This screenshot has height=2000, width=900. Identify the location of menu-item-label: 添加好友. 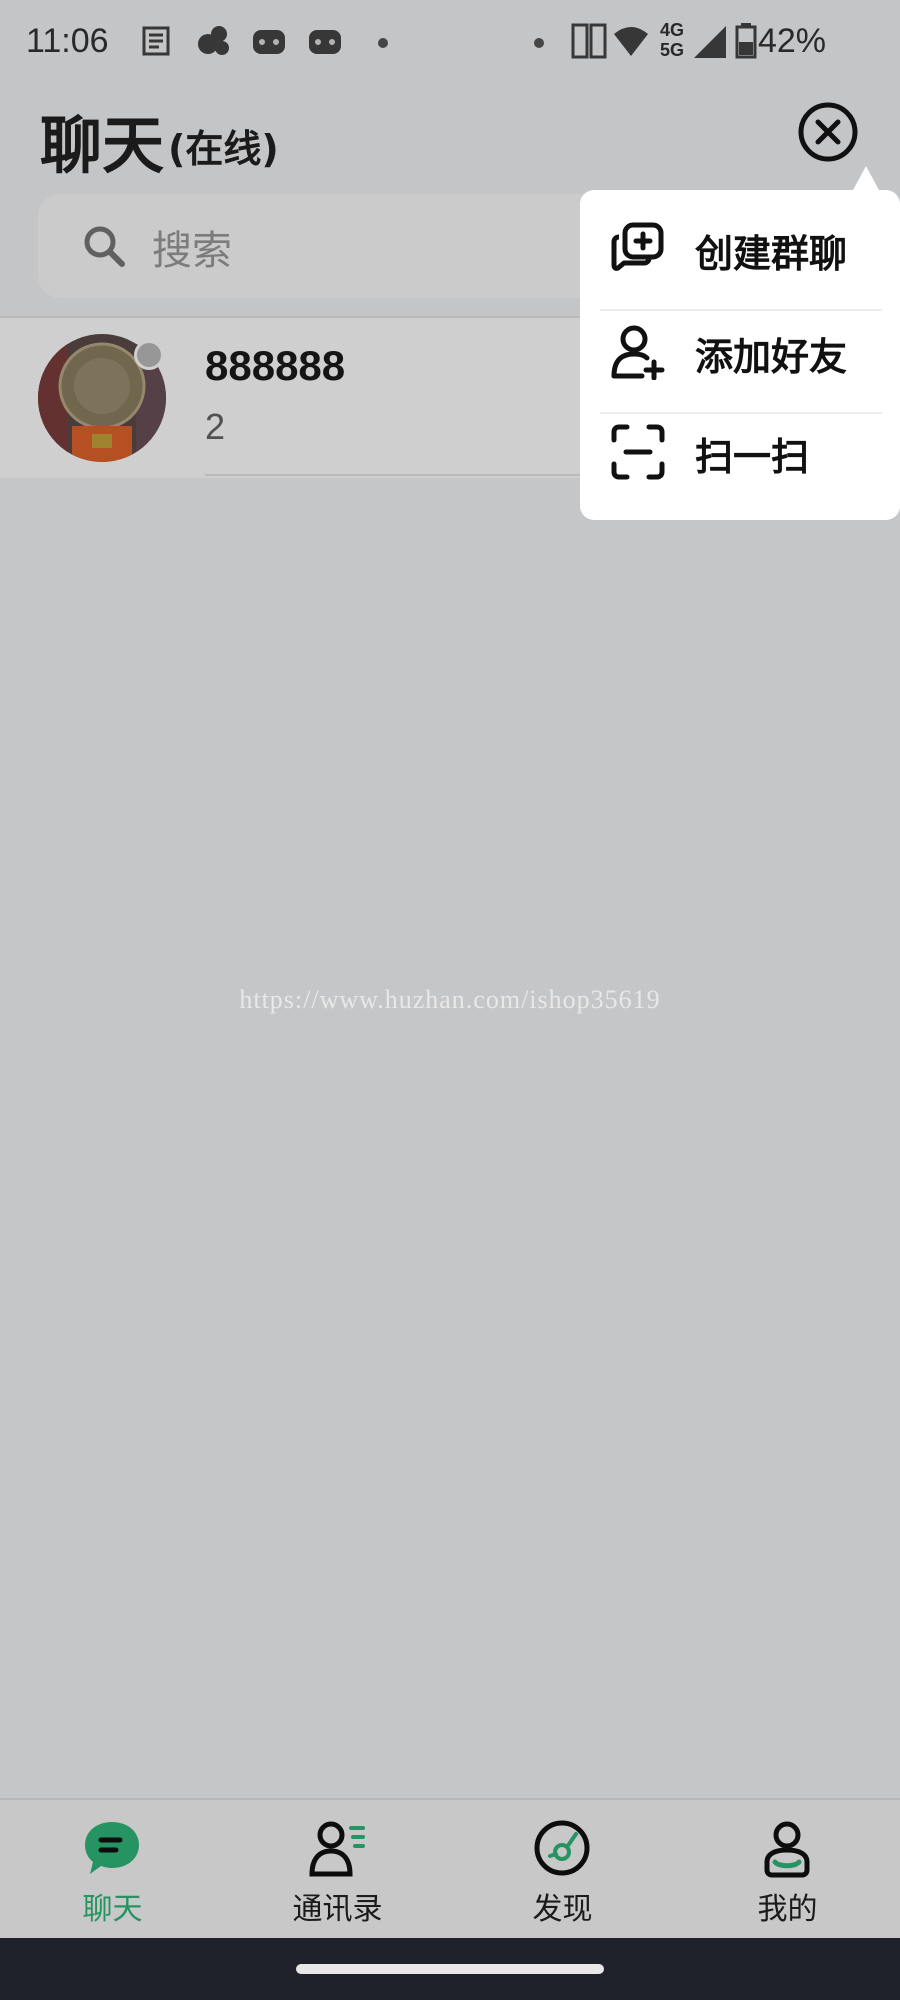
(771, 357).